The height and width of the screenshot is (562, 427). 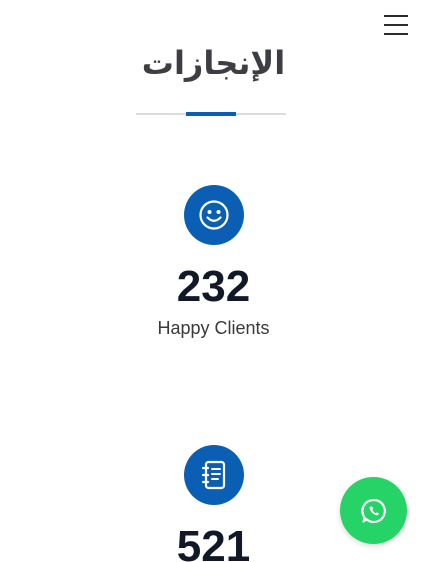 What do you see at coordinates (213, 475) in the screenshot?
I see `notebook-icon` at bounding box center [213, 475].